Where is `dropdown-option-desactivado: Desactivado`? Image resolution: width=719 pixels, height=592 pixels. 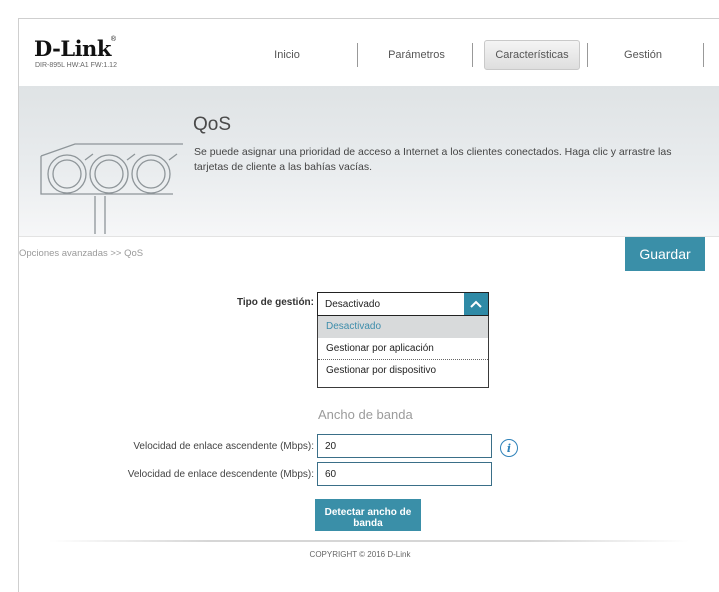 dropdown-option-desactivado: Desactivado is located at coordinates (403, 327).